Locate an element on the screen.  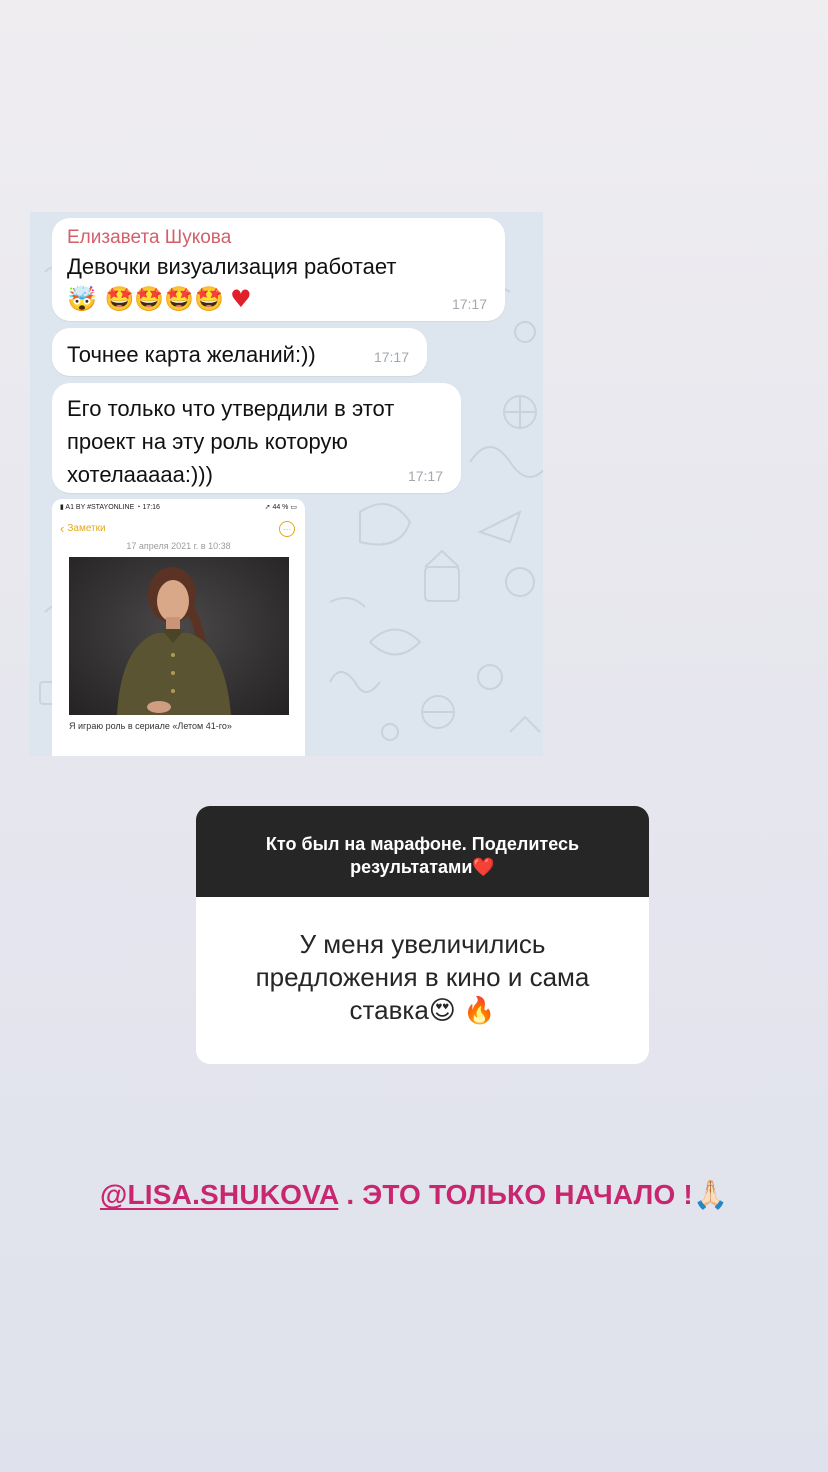
heart-icon: ♥ is located at coordinates (241, 299).